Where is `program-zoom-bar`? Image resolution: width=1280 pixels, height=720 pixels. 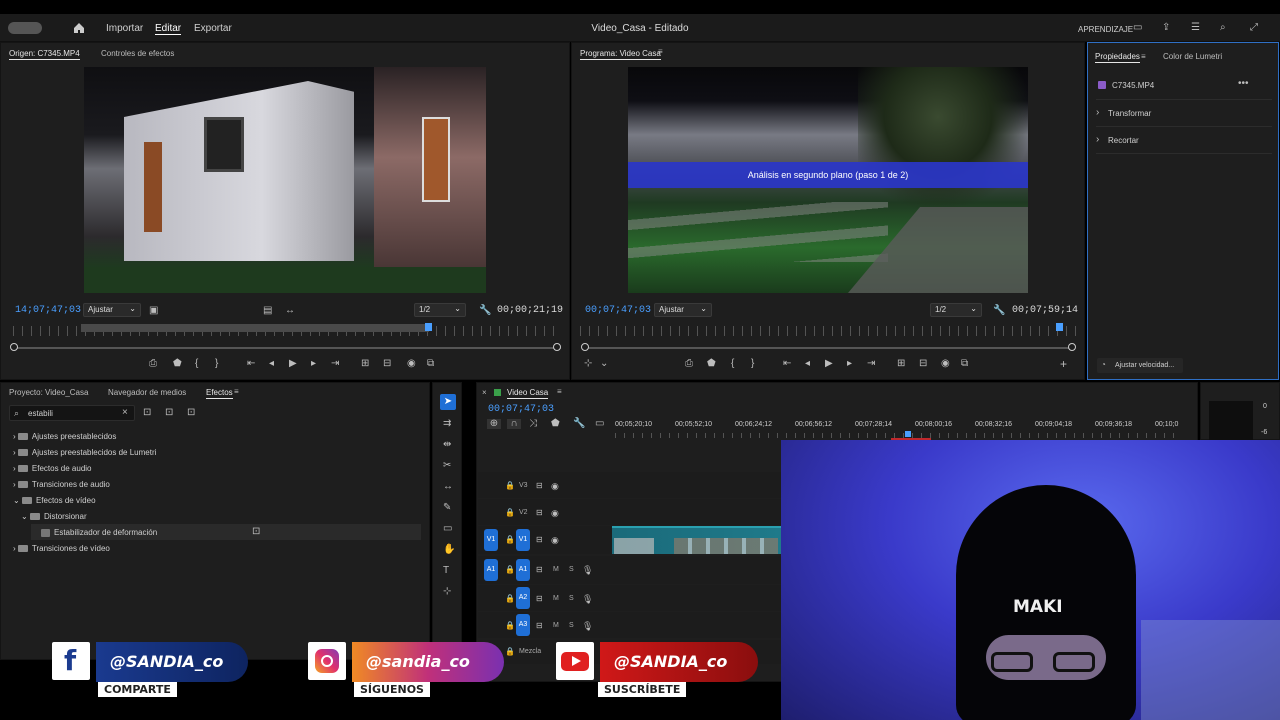
program-zoom-bar is located at coordinates (829, 348).